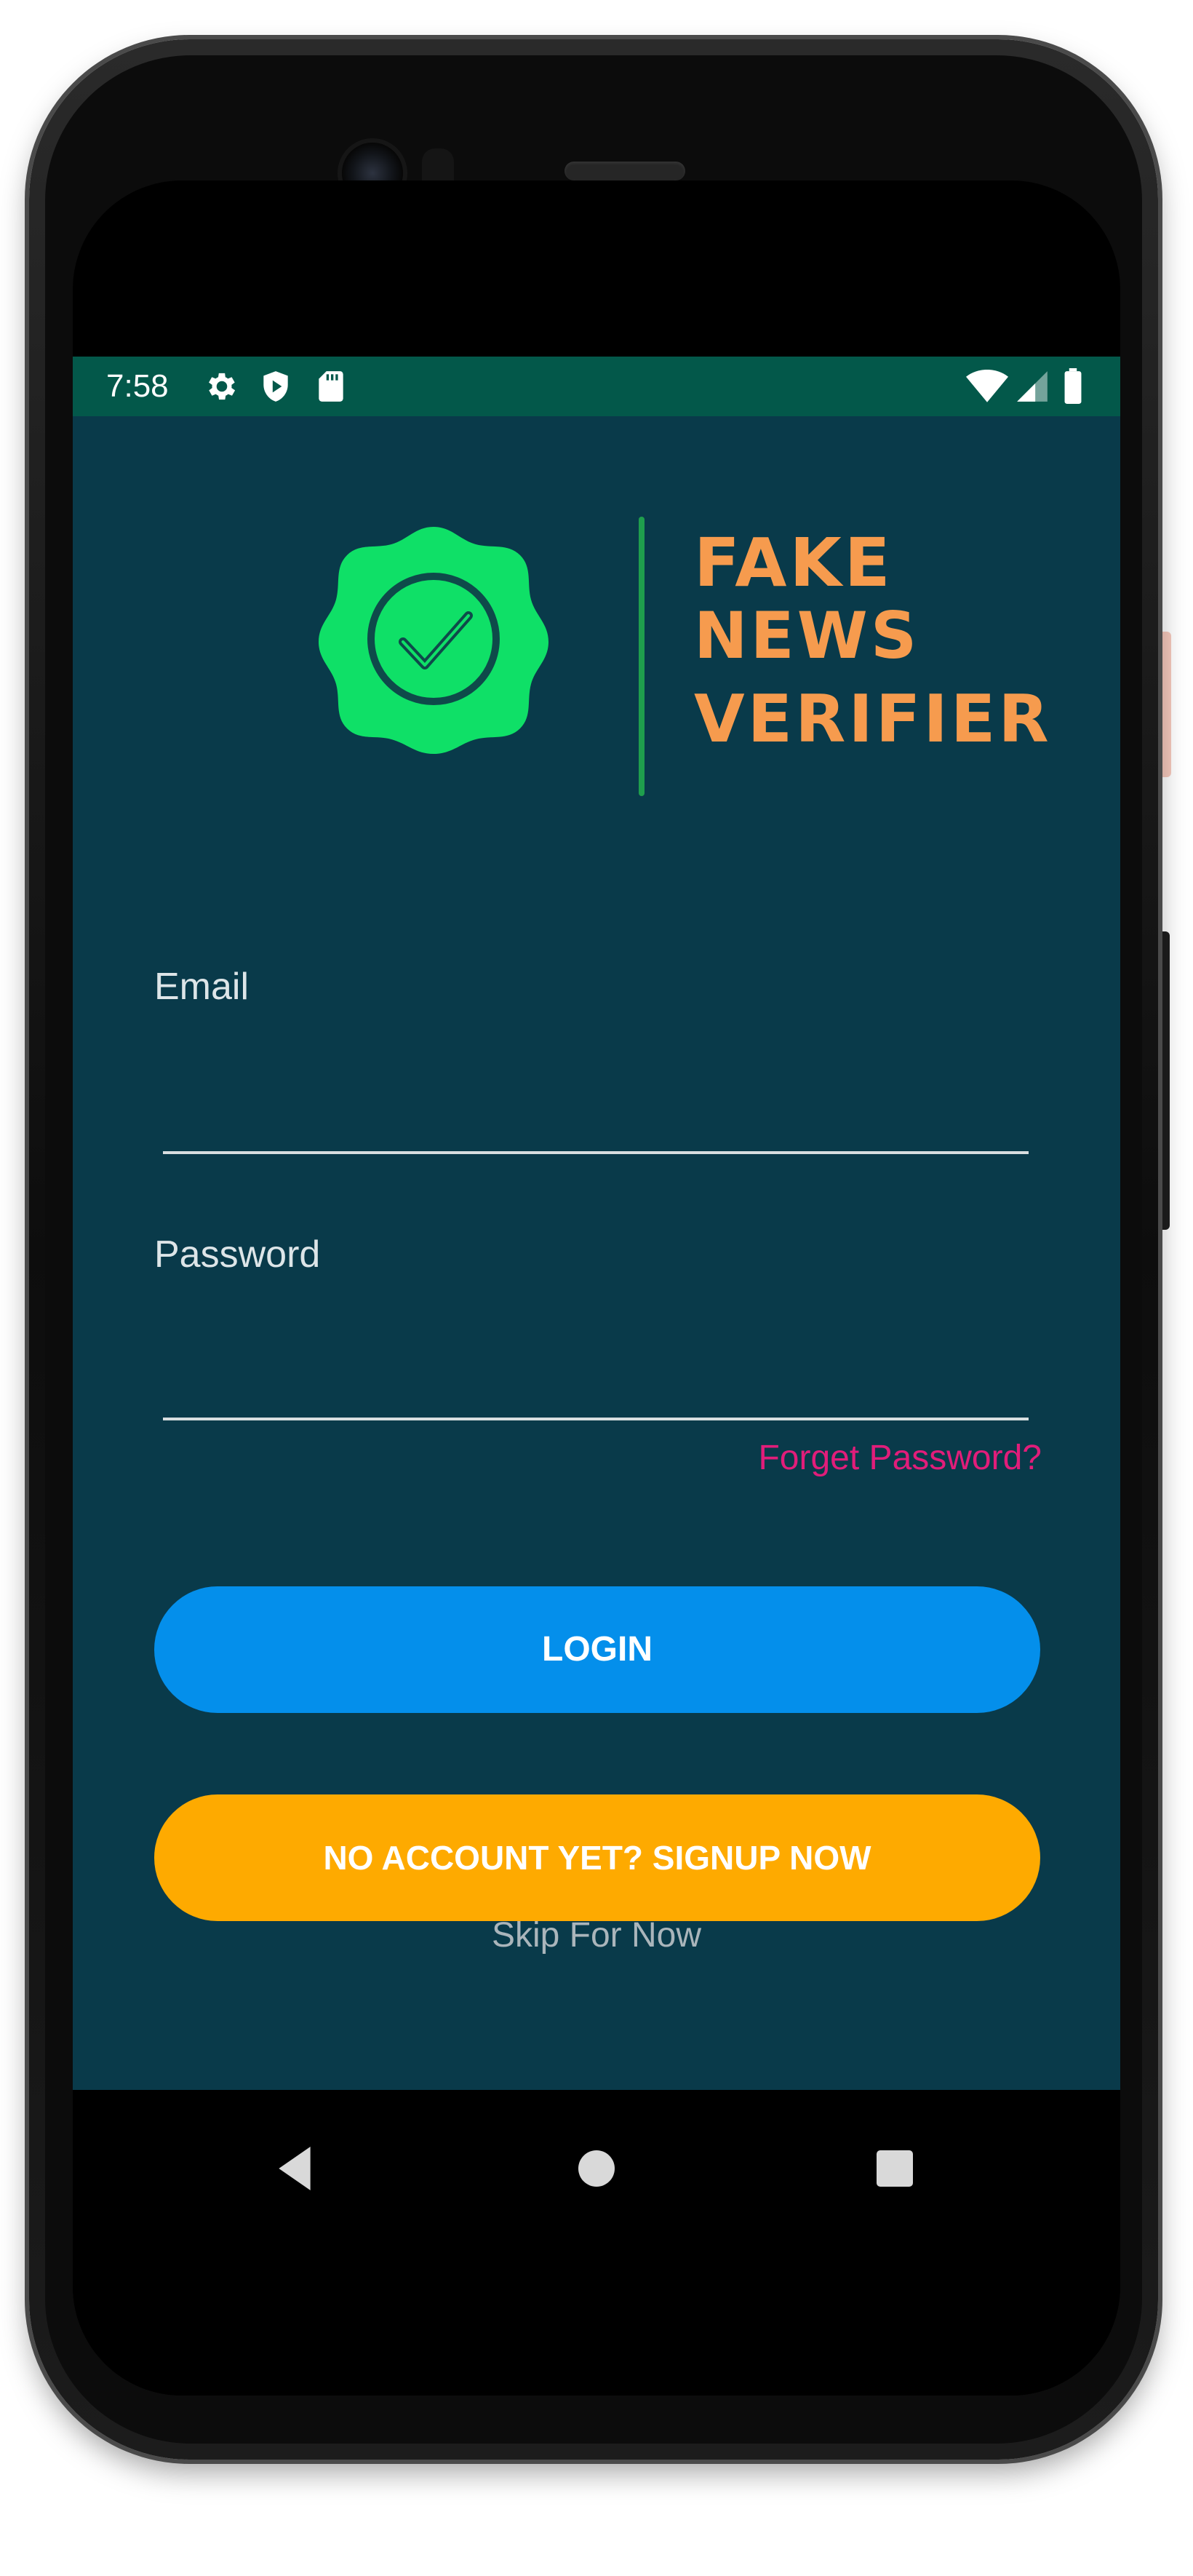 This screenshot has width=1193, height=2576. What do you see at coordinates (331, 386) in the screenshot?
I see `sd-card-icon` at bounding box center [331, 386].